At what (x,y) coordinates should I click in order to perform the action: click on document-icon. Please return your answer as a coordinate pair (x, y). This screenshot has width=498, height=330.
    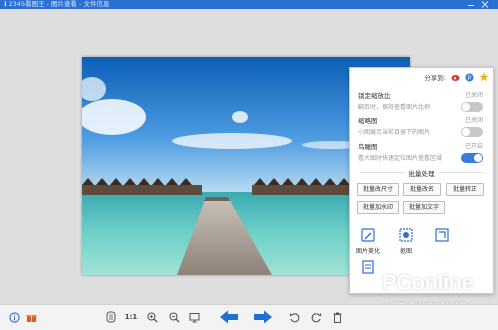
    Looking at the image, I should click on (368, 267).